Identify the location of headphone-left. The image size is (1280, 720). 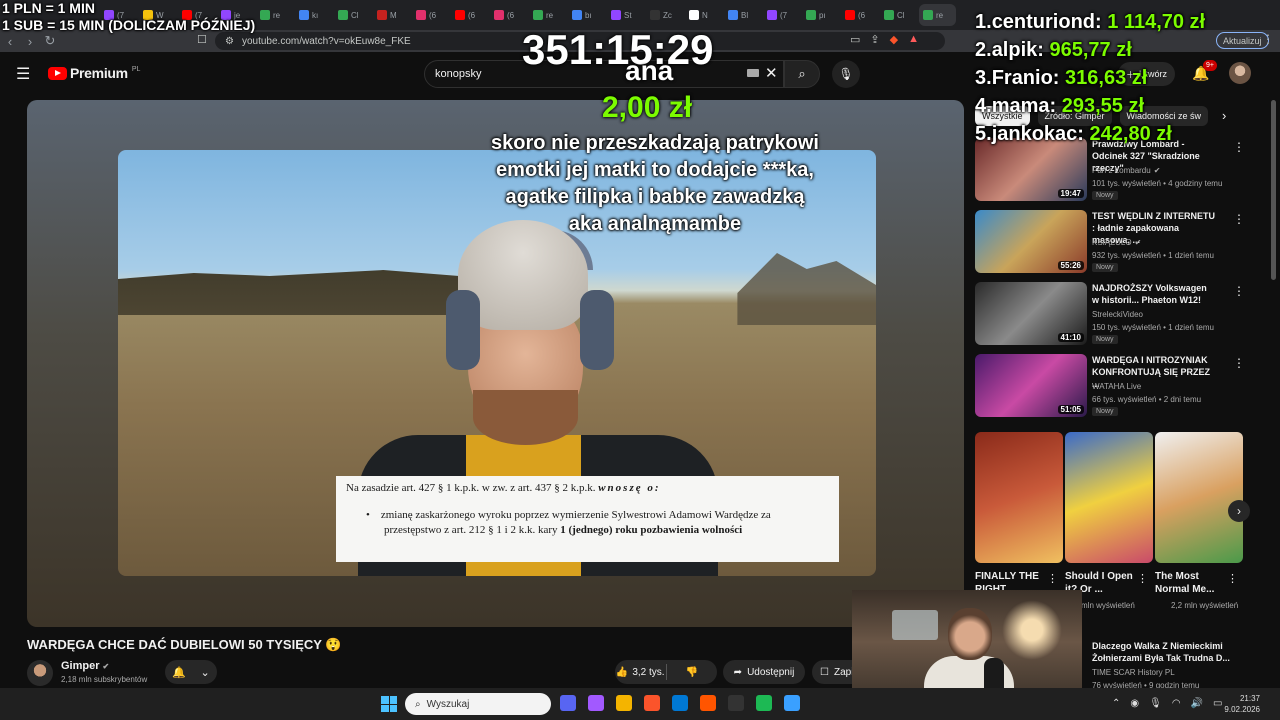
(463, 330).